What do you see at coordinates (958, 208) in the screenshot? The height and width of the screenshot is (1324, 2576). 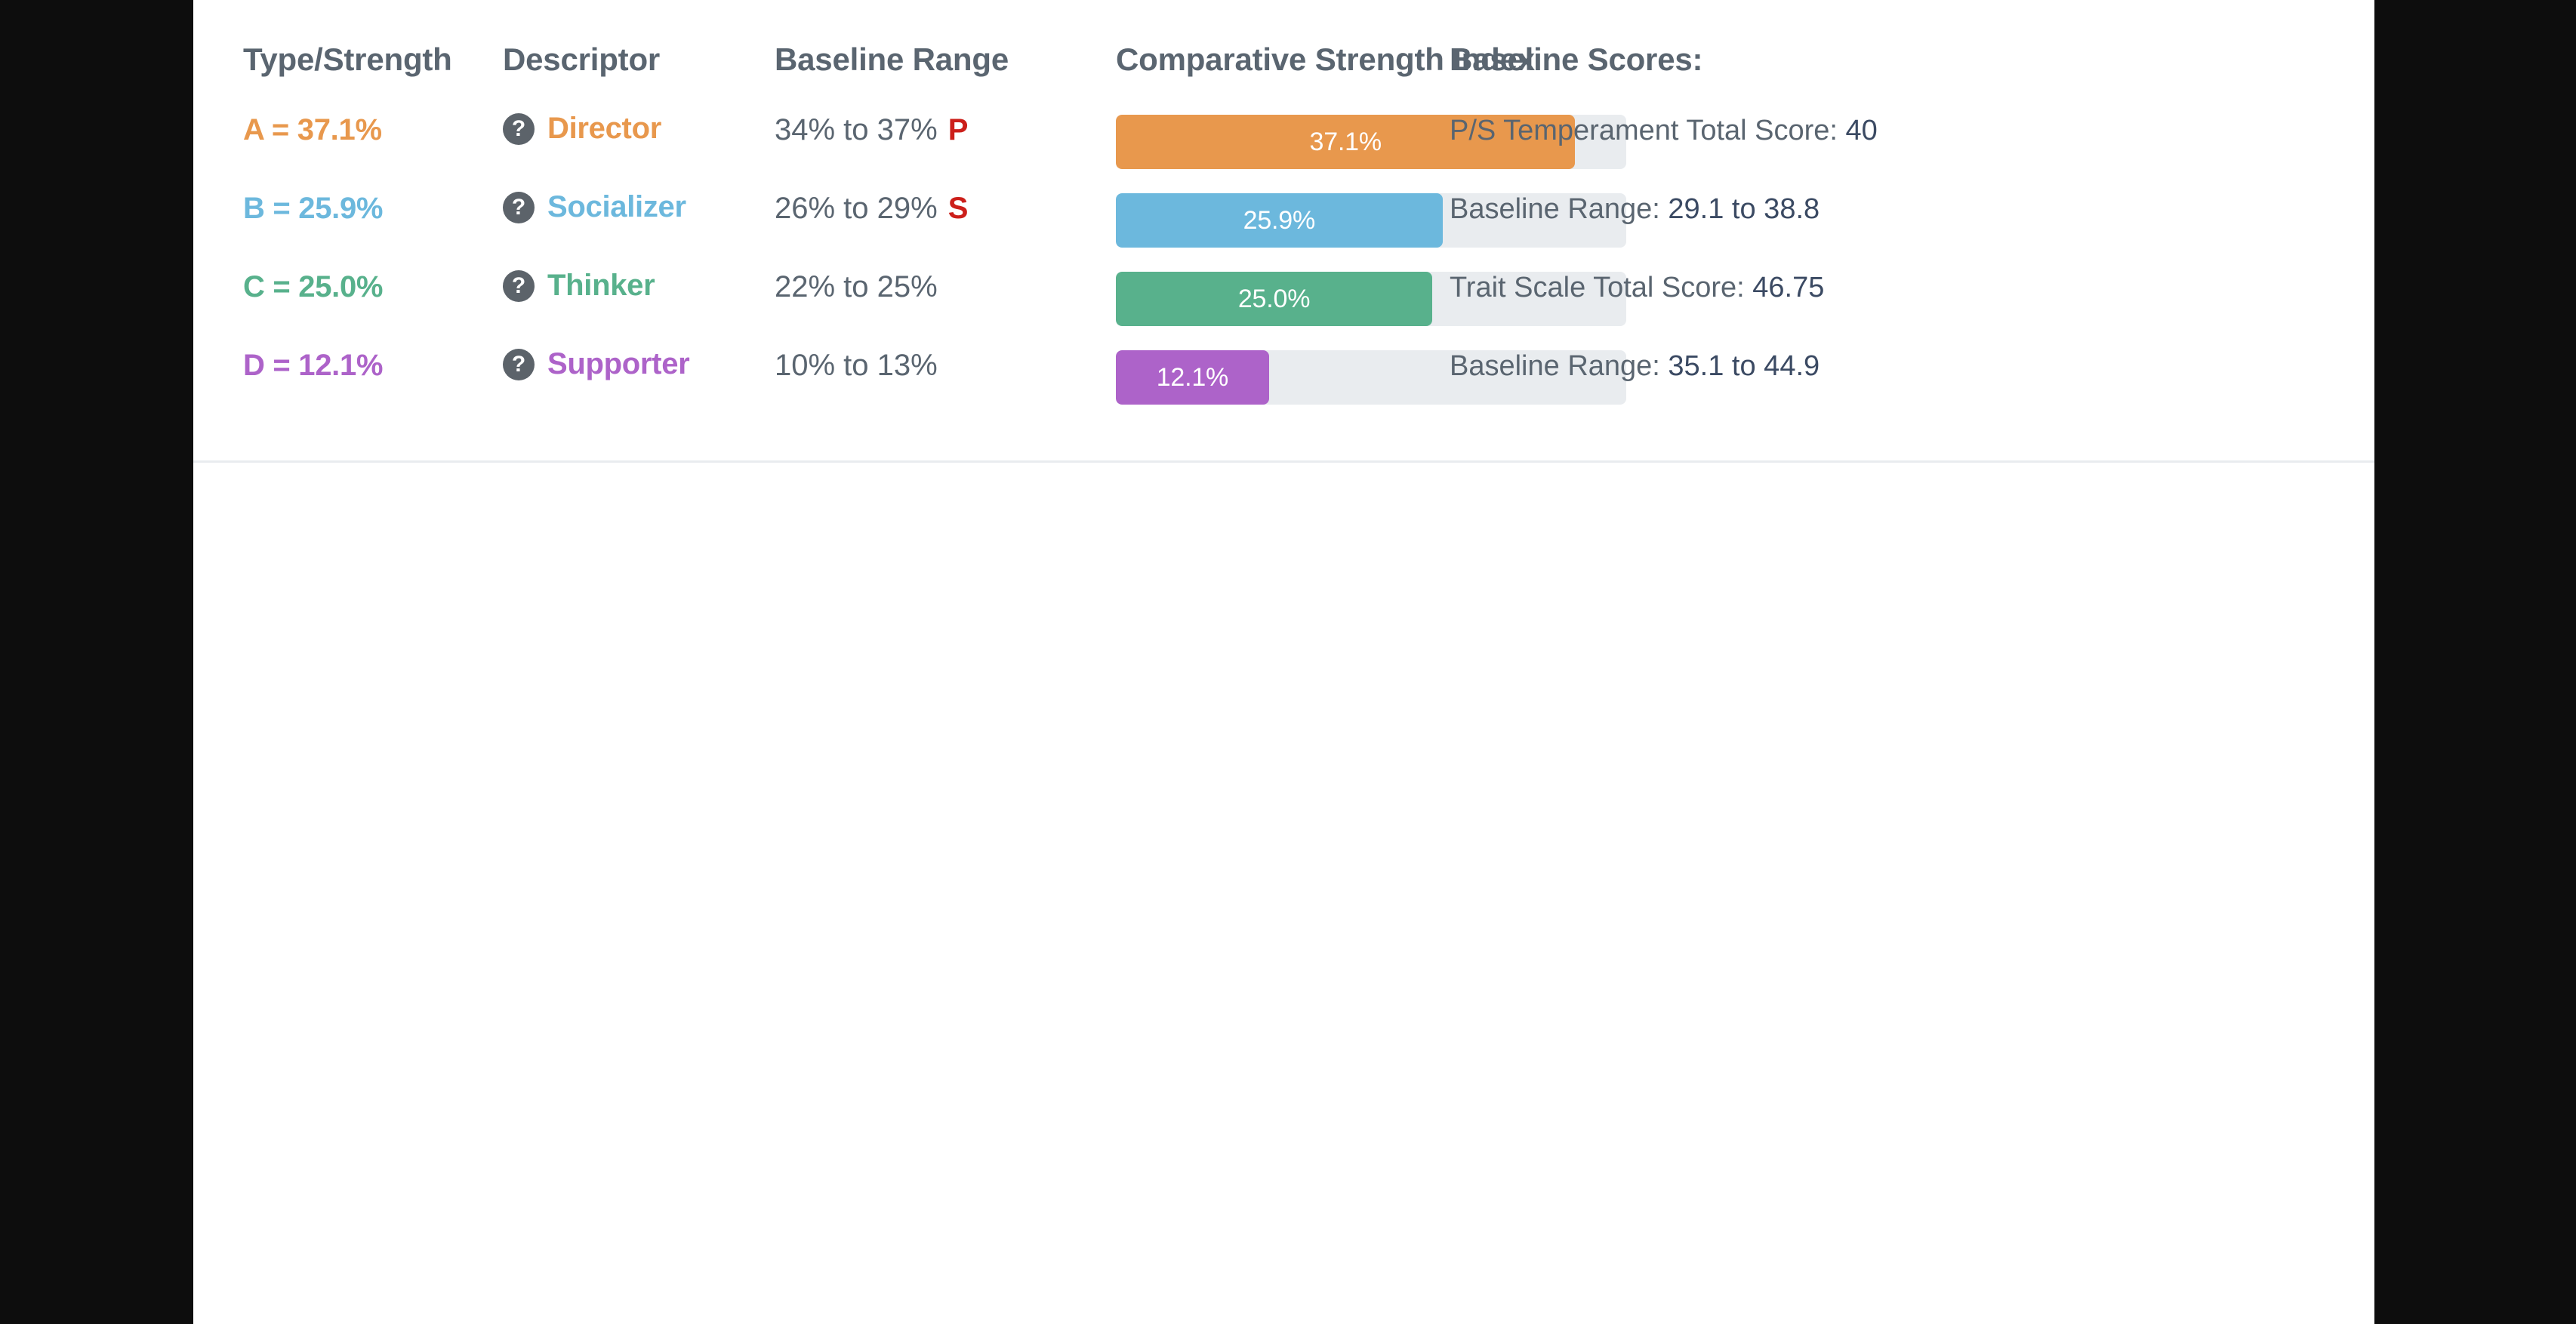 I see `range-flag-letter: S` at bounding box center [958, 208].